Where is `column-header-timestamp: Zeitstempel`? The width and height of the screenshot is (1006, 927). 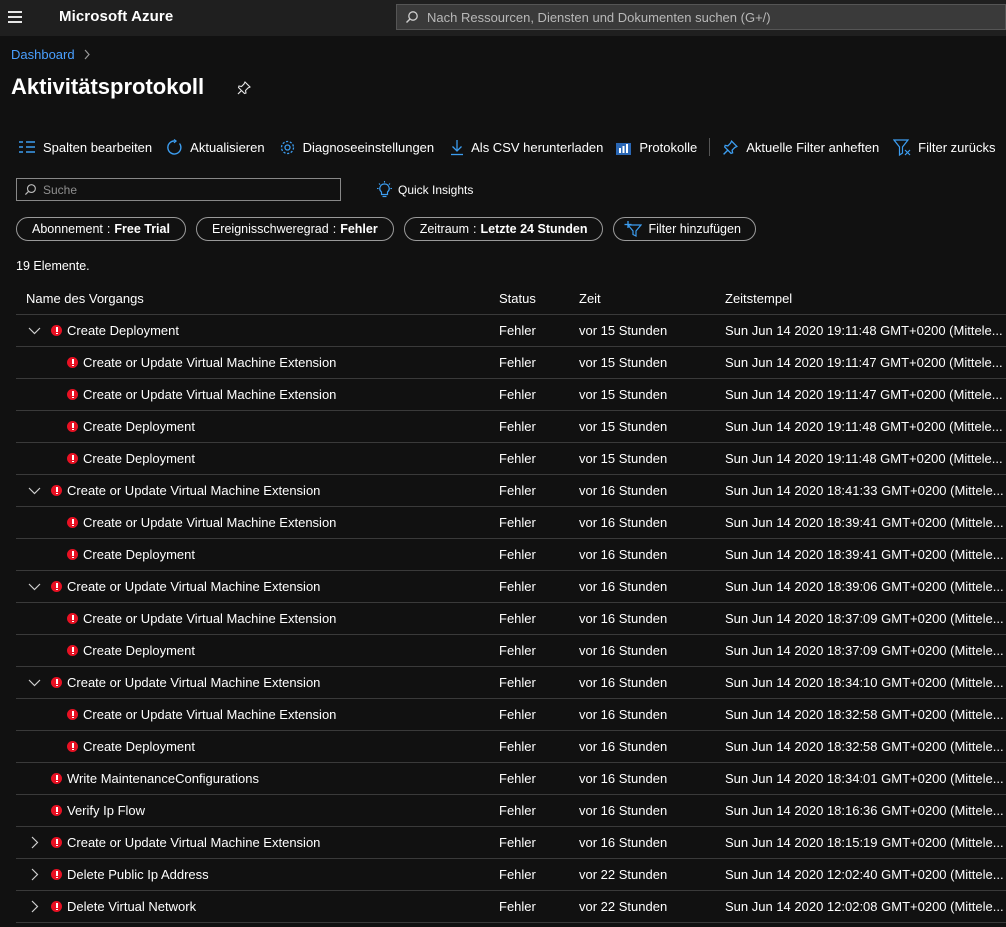
column-header-timestamp: Zeitstempel is located at coordinates (865, 298).